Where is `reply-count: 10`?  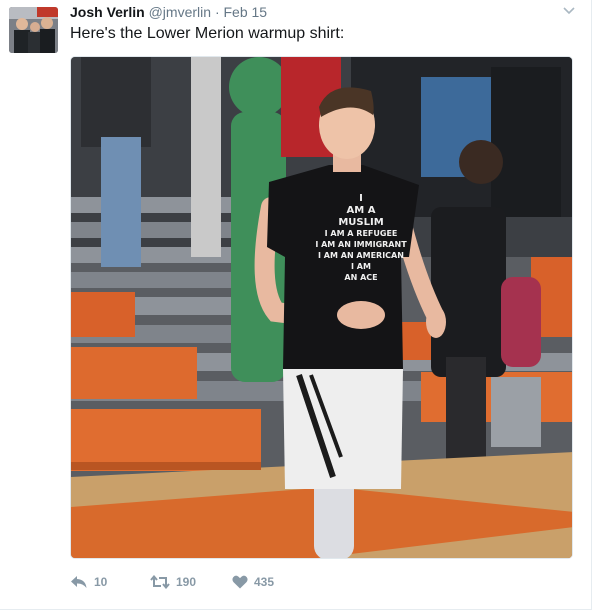 reply-count: 10 is located at coordinates (101, 582).